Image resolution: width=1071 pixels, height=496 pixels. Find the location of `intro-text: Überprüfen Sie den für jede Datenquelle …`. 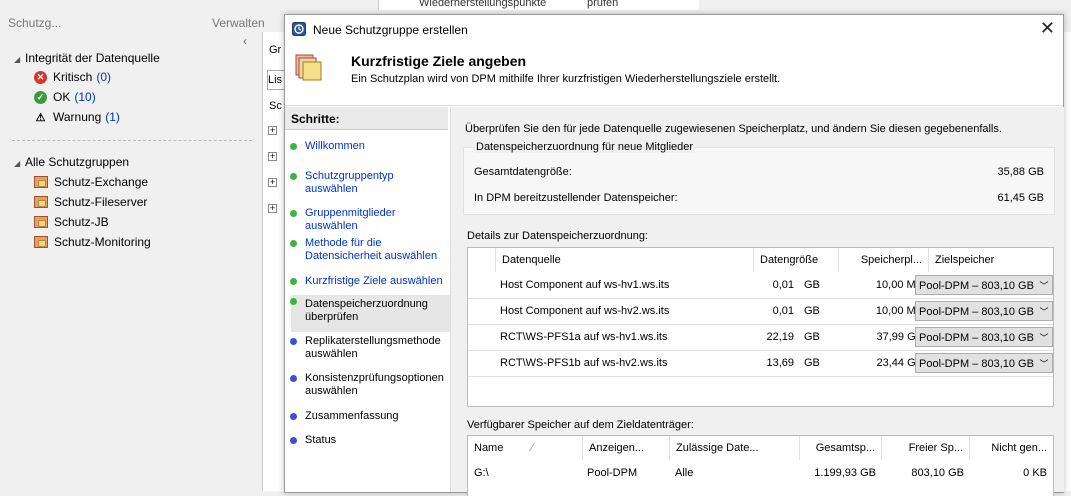

intro-text: Überprüfen Sie den für jede Datenquelle … is located at coordinates (733, 129).